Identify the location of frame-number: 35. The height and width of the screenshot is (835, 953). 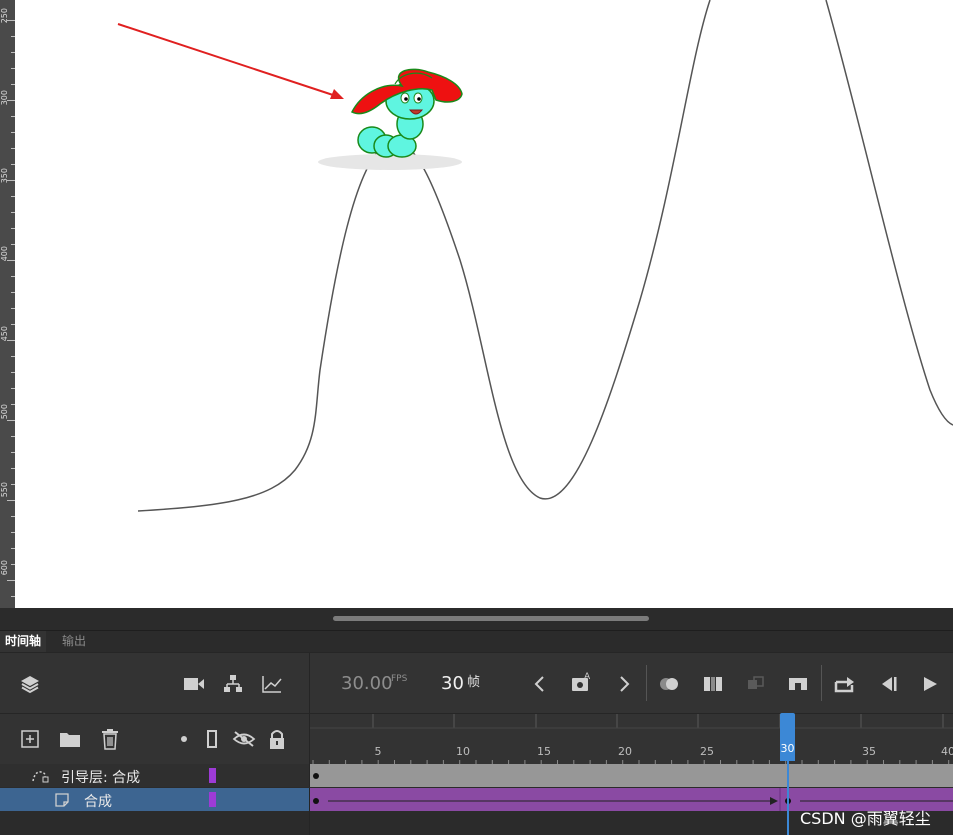
(869, 751).